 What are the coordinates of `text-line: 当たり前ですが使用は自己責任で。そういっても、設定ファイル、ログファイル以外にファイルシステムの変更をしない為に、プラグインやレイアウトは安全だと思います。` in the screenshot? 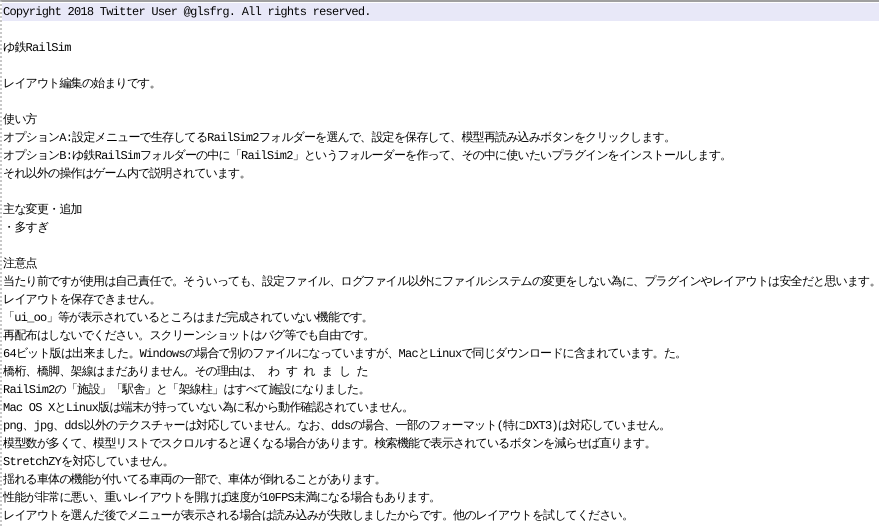 It's located at (440, 282).